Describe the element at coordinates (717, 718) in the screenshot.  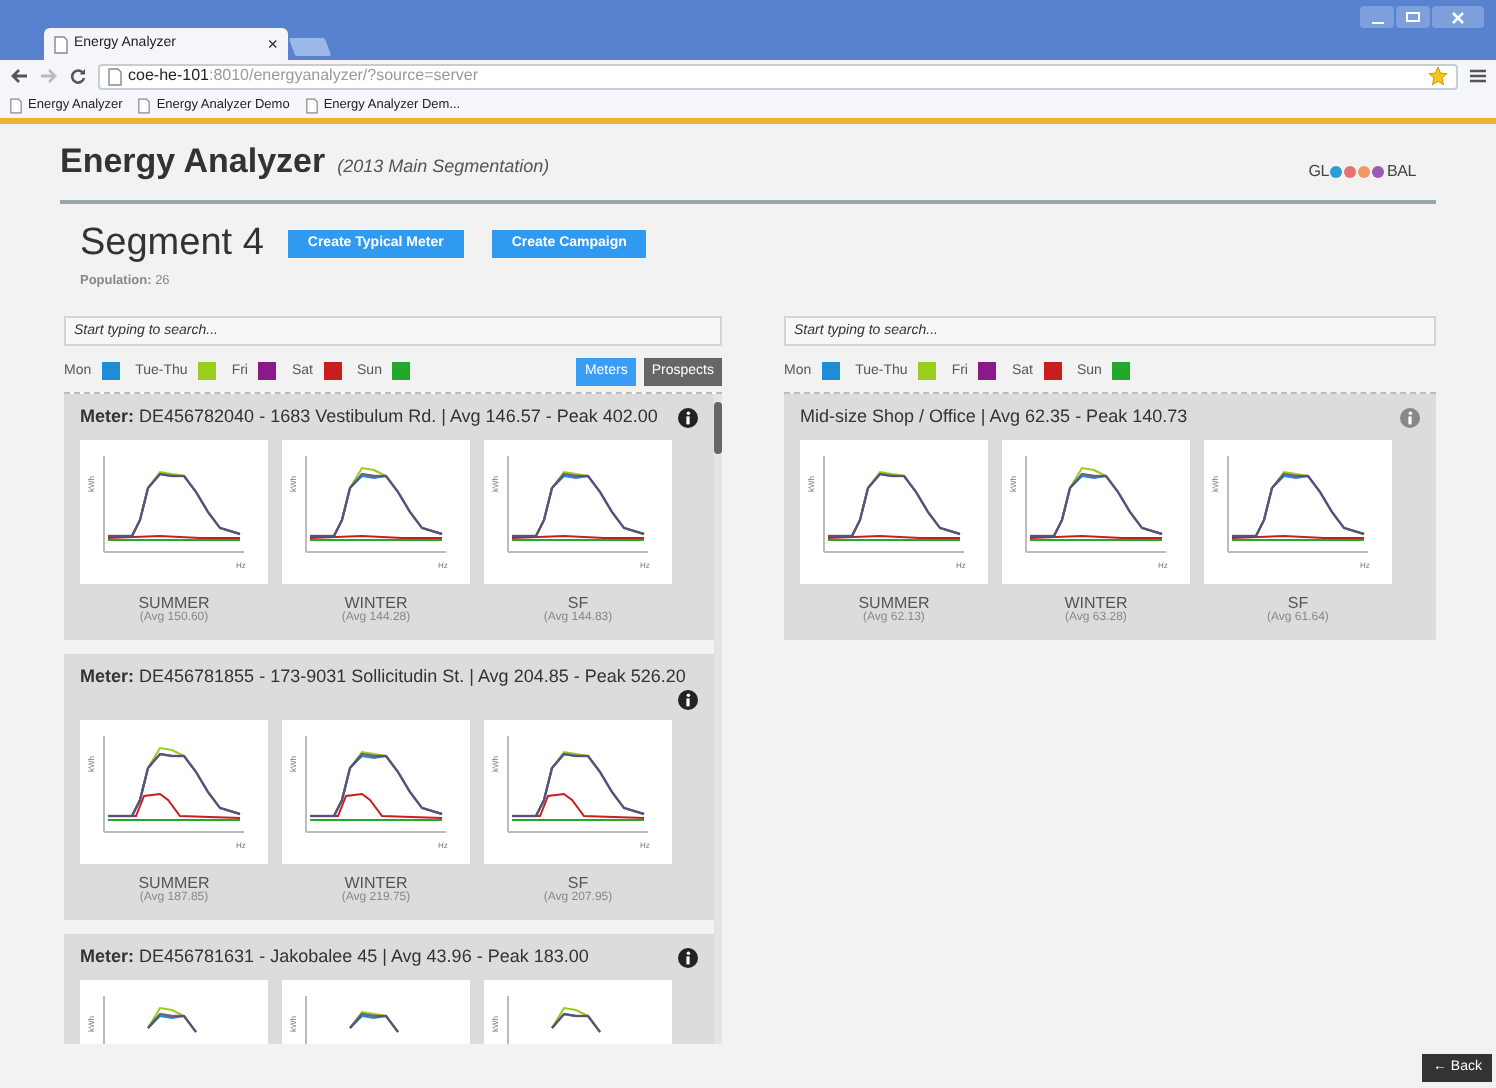
I see `scrollbar` at that location.